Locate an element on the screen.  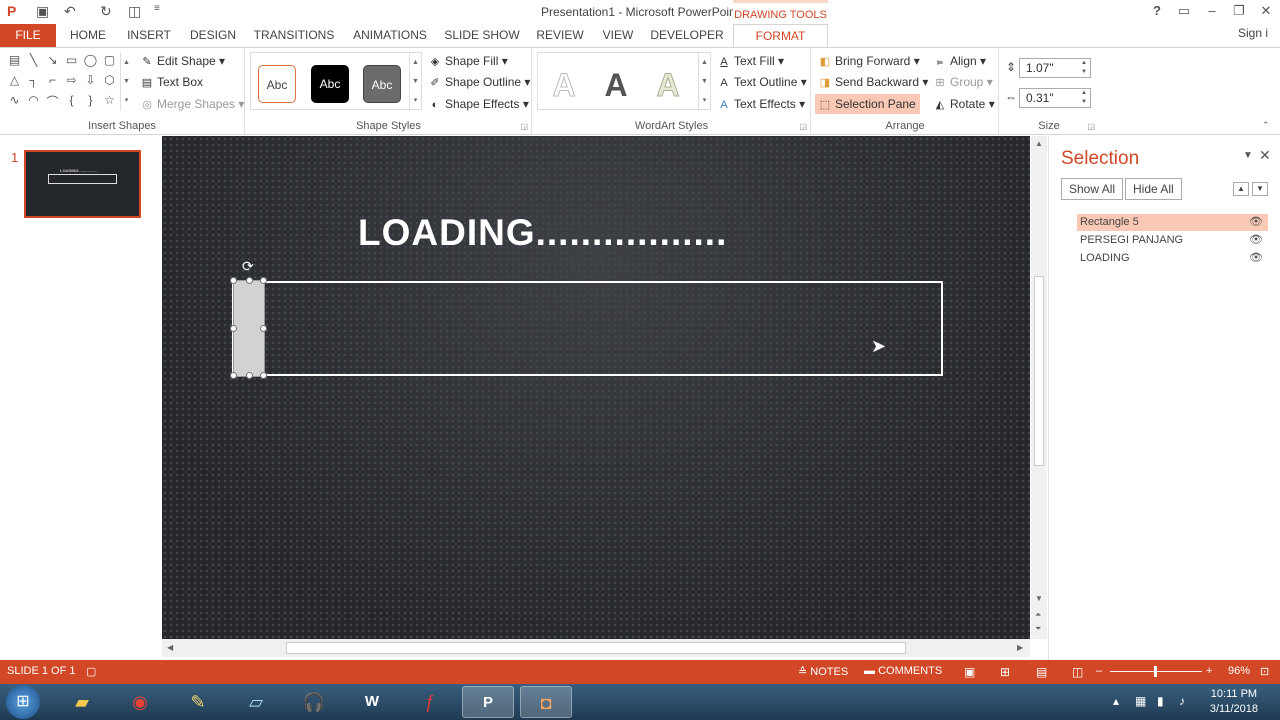
customize-toolbar-icon: ≡ is located at coordinates (157, 8).